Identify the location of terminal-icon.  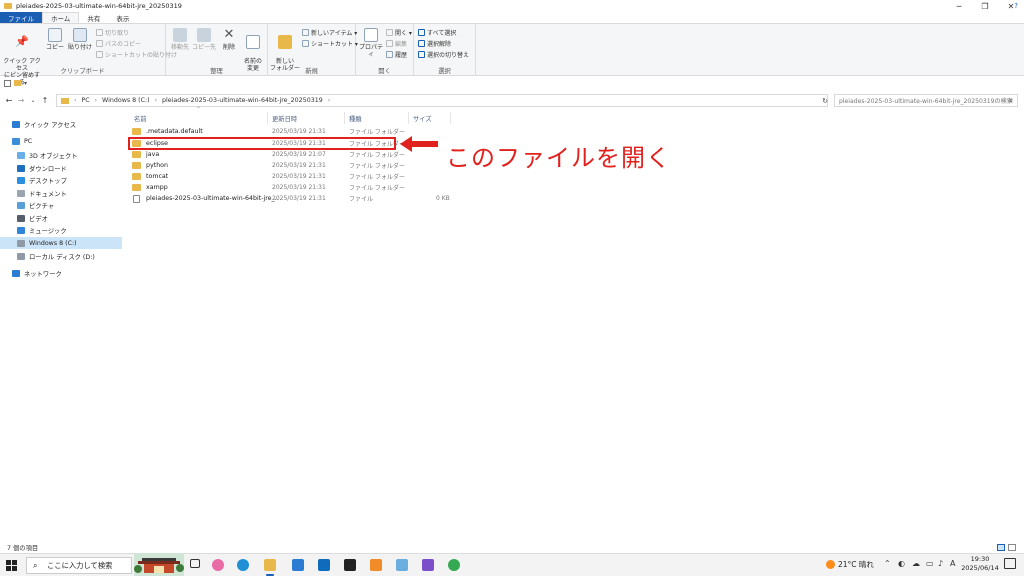
(350, 565).